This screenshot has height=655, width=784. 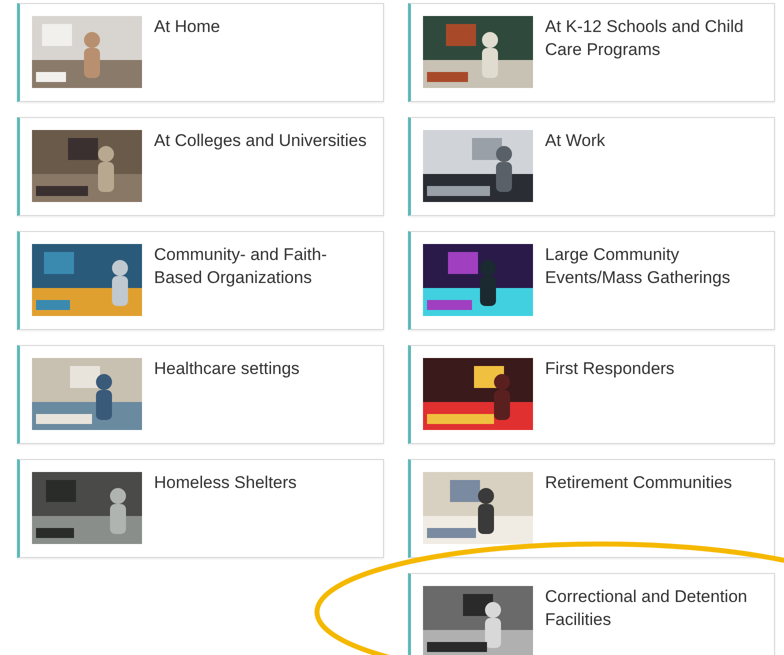 What do you see at coordinates (646, 608) in the screenshot?
I see `card-title: Correctional and Detention Facilities` at bounding box center [646, 608].